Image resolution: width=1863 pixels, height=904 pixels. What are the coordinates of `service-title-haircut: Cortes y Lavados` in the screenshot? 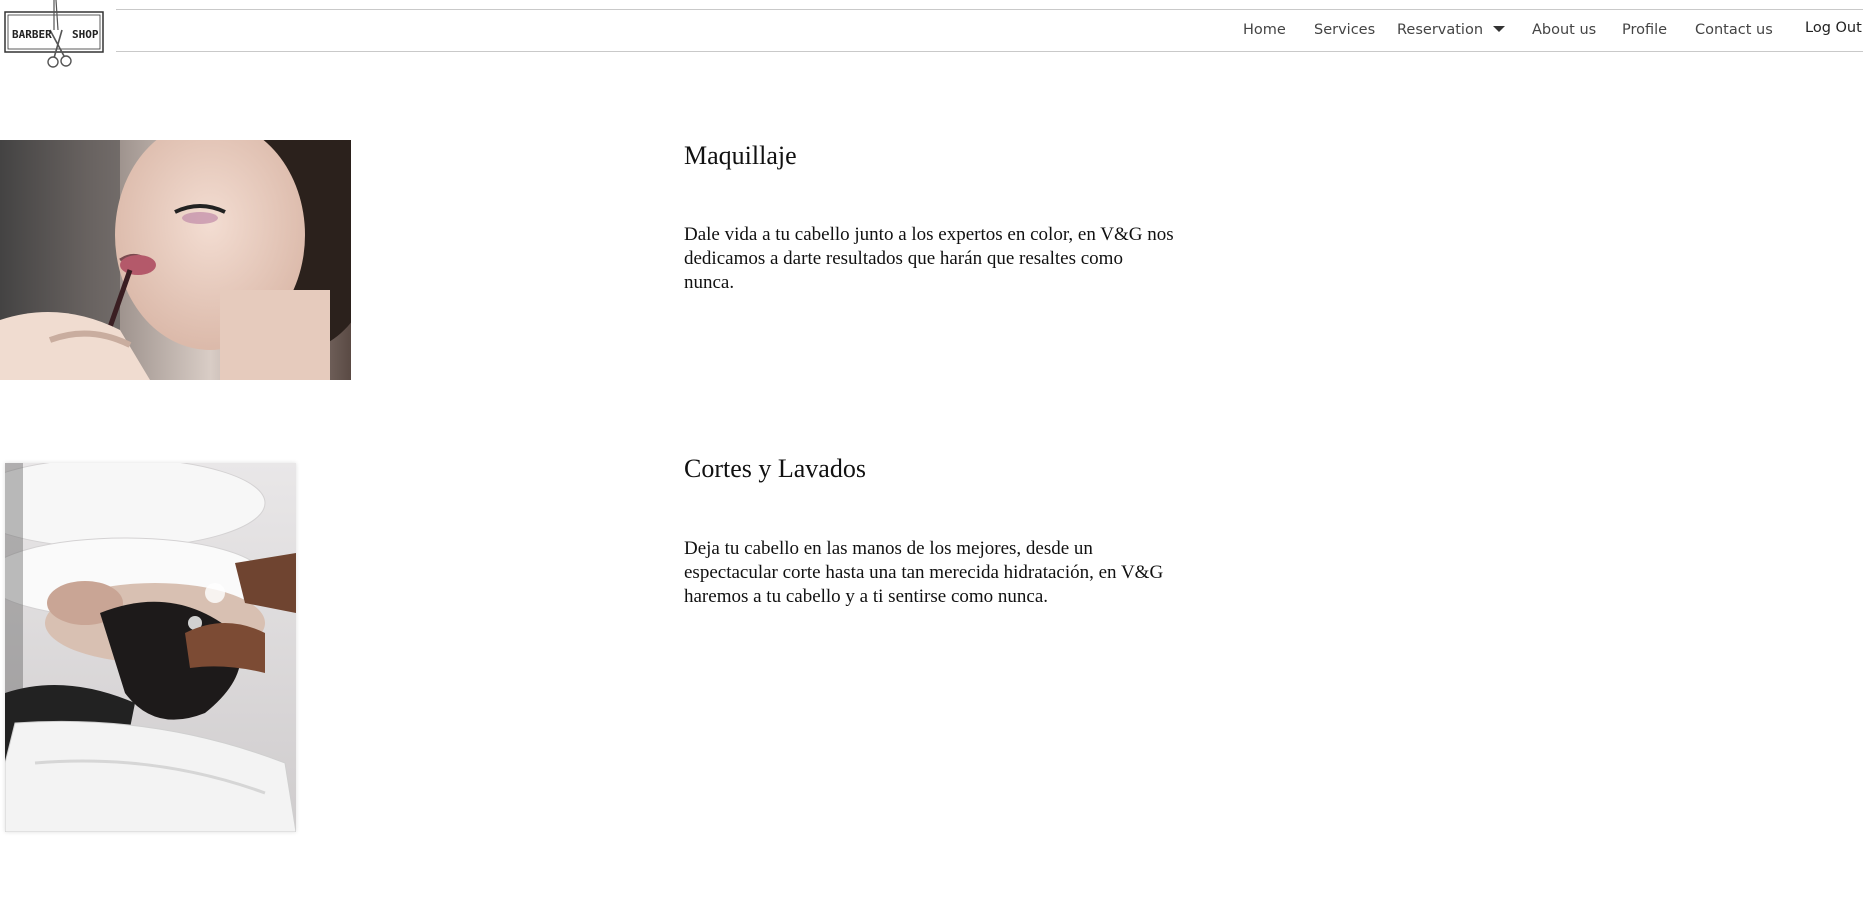 It's located at (775, 468).